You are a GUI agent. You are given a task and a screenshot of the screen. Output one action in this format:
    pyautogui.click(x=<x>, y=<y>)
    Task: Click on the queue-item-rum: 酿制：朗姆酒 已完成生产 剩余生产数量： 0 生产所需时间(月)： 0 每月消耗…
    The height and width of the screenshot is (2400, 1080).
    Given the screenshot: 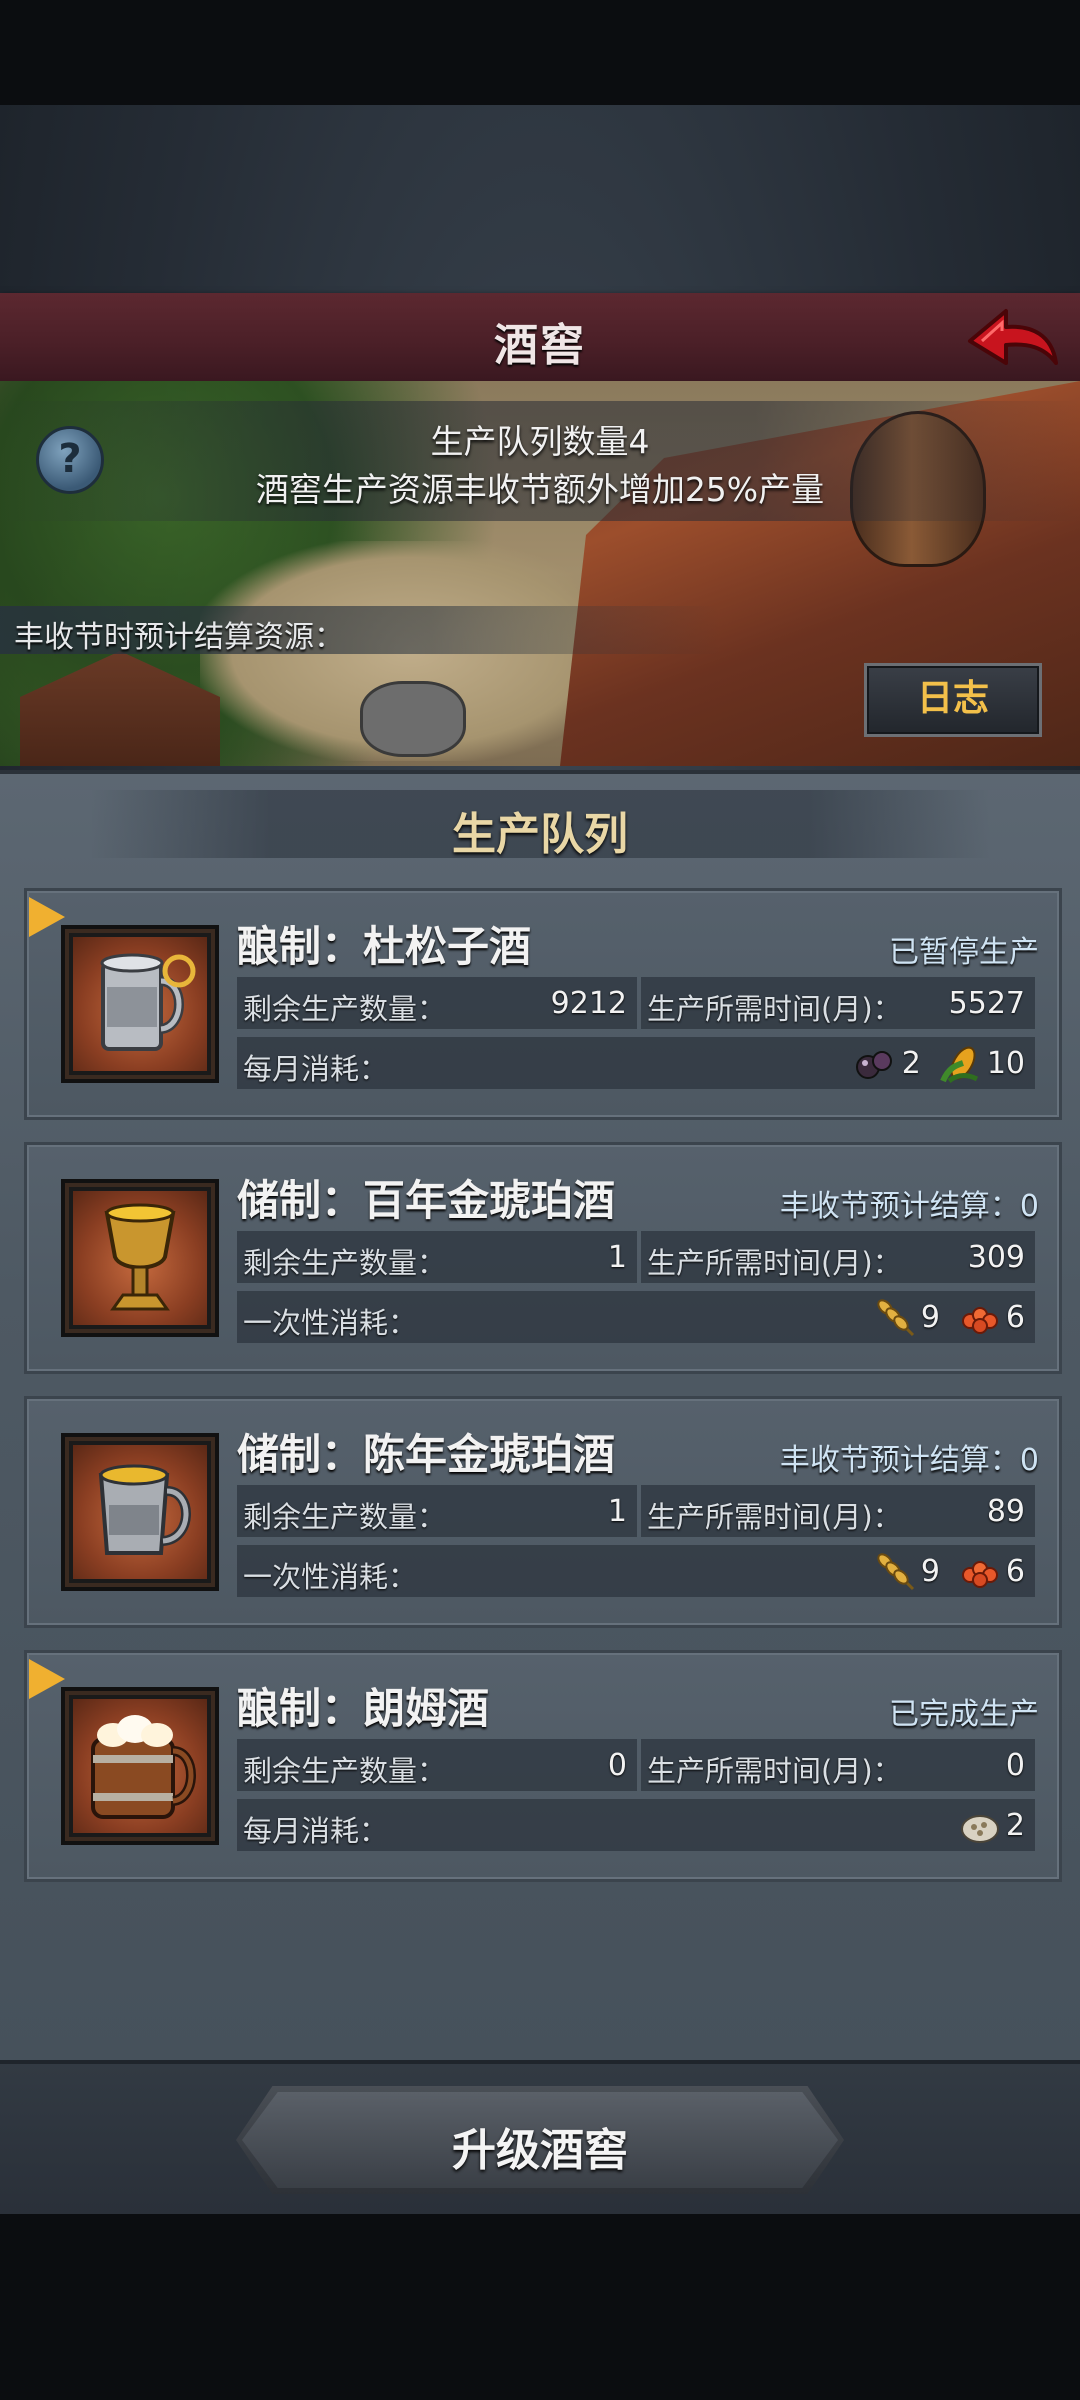 What is the action you would take?
    pyautogui.click(x=543, y=1766)
    